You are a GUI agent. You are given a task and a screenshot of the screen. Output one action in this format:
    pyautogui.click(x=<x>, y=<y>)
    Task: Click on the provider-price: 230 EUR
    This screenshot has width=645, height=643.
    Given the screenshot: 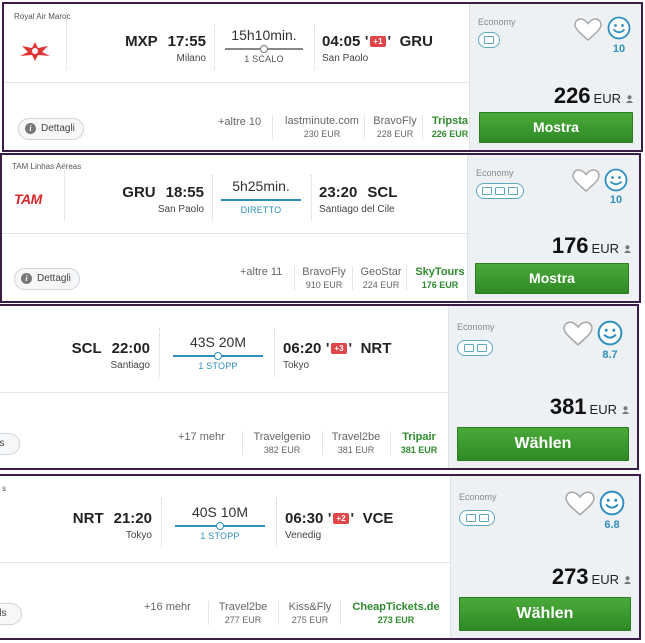 What is the action you would take?
    pyautogui.click(x=322, y=134)
    